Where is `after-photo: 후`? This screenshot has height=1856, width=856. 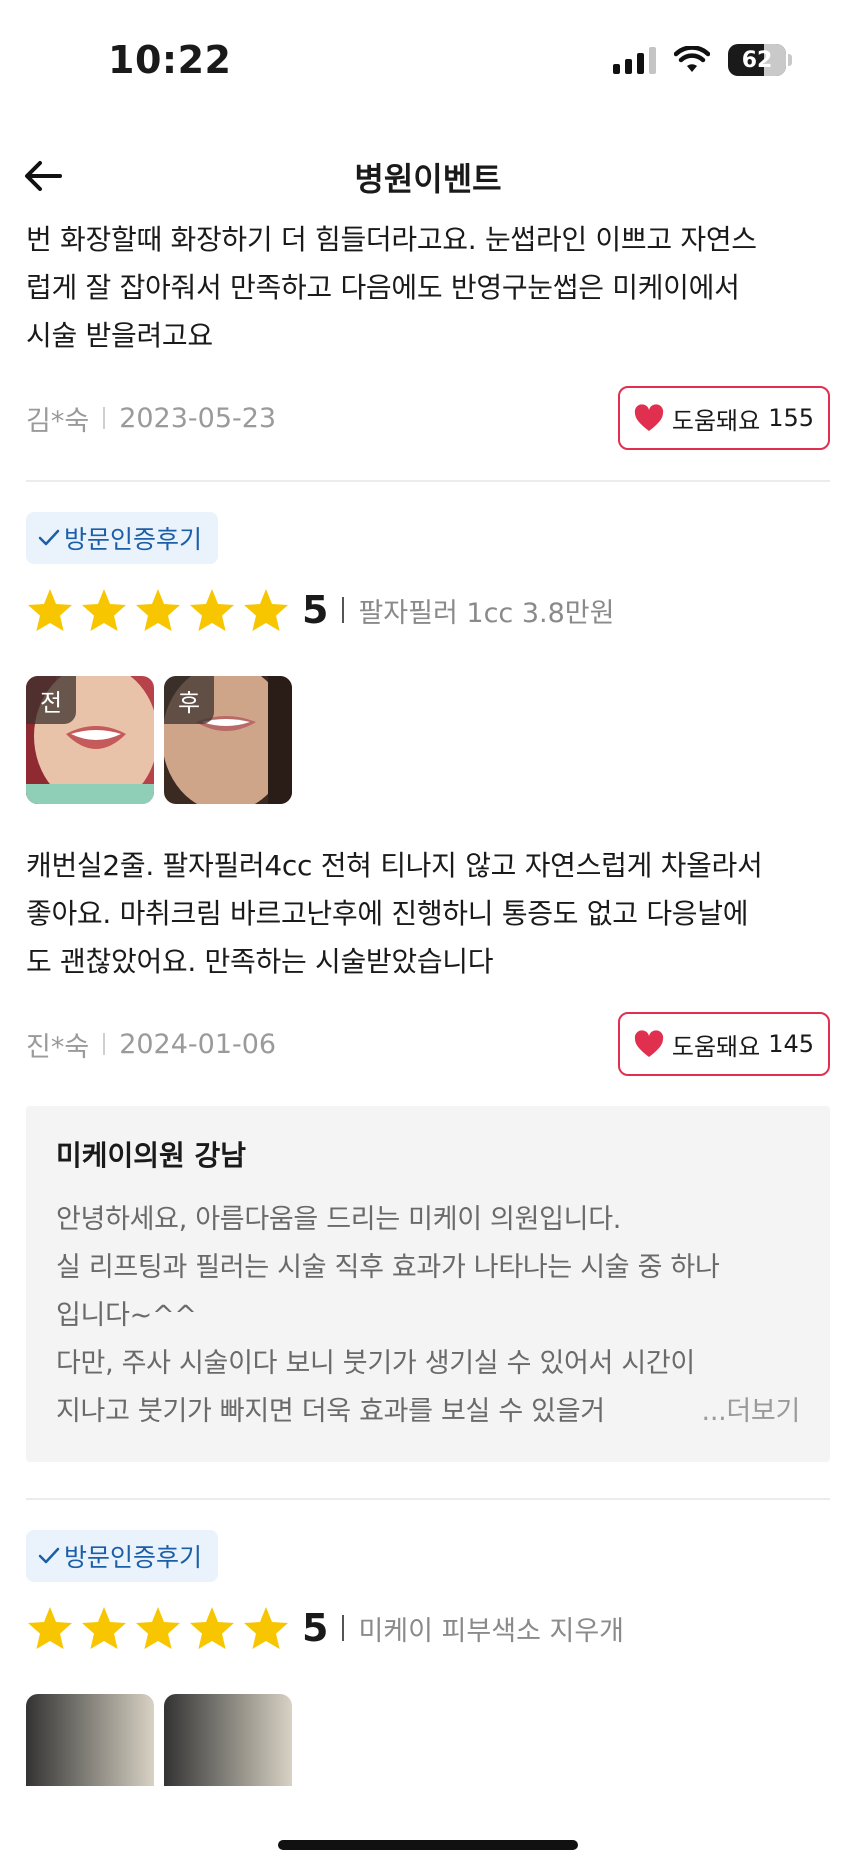
after-photo: 후 is located at coordinates (228, 740).